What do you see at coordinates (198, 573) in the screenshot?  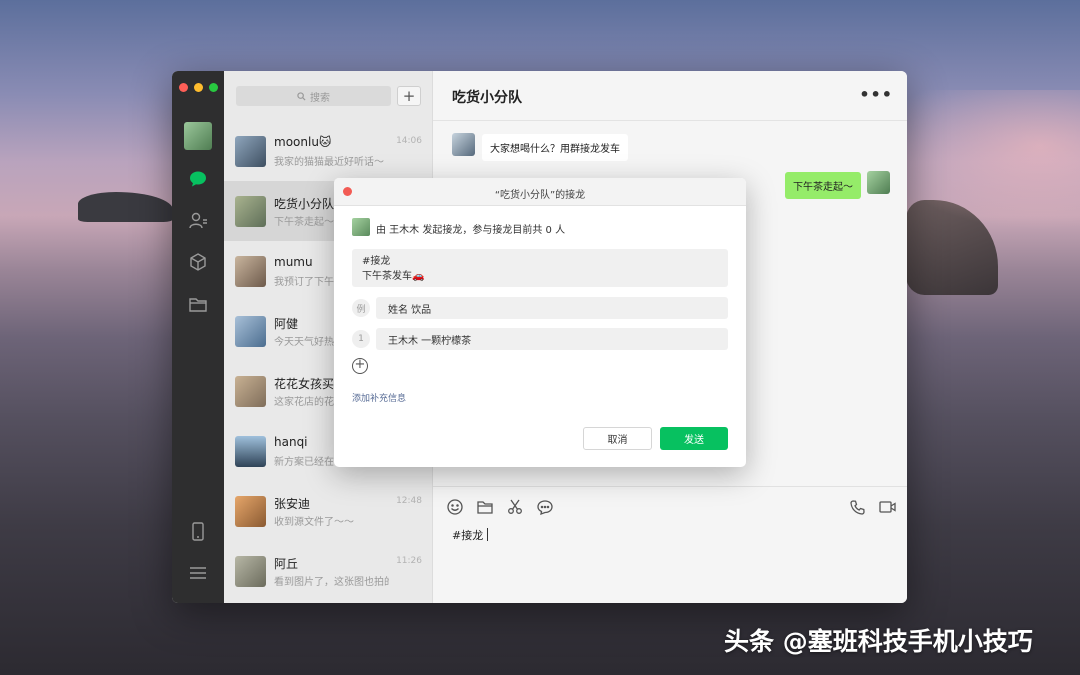 I see `menu-icon` at bounding box center [198, 573].